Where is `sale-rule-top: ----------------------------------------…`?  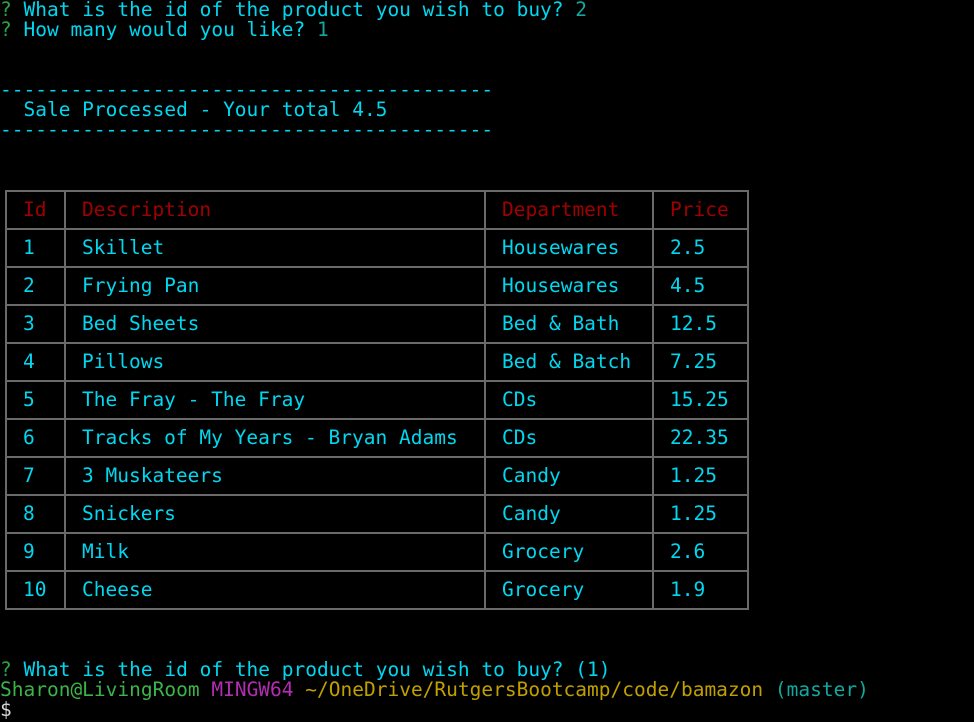 sale-rule-top: ----------------------------------------… is located at coordinates (247, 89).